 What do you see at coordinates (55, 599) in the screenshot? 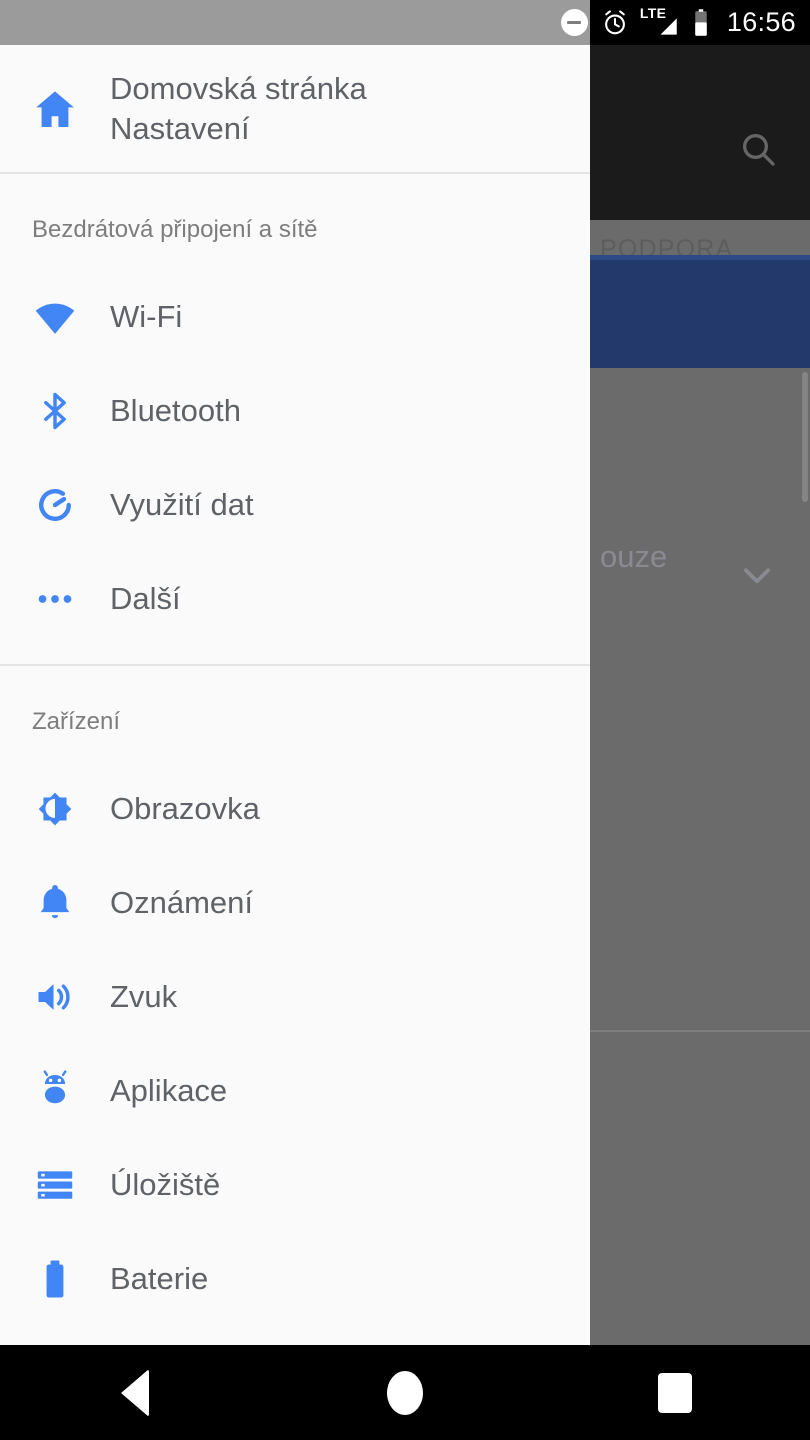
I see `more-horizontal-icon` at bounding box center [55, 599].